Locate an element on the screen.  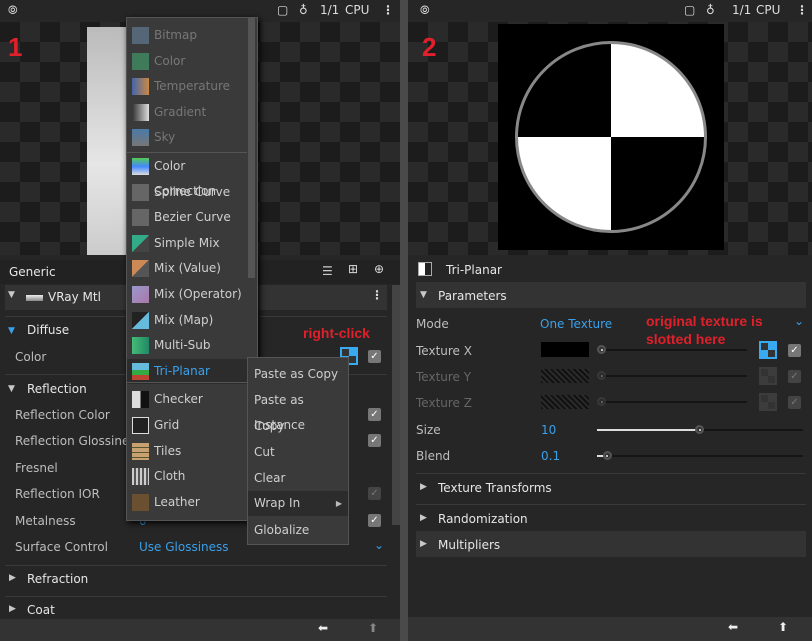
texture-y-slot is located at coordinates (768, 376).